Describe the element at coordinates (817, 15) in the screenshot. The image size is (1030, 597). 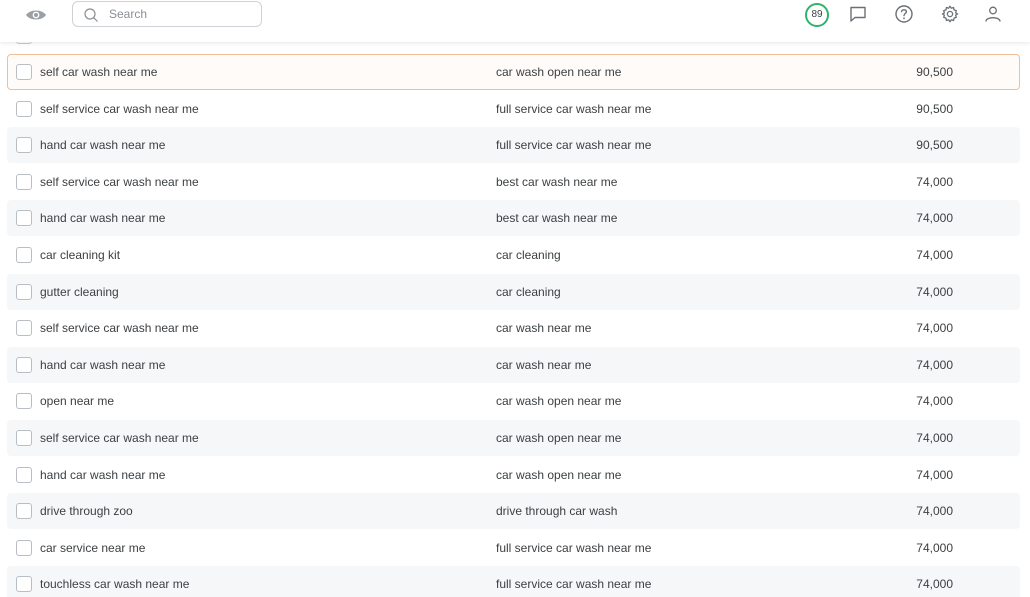
I see `score-badge: 89` at that location.